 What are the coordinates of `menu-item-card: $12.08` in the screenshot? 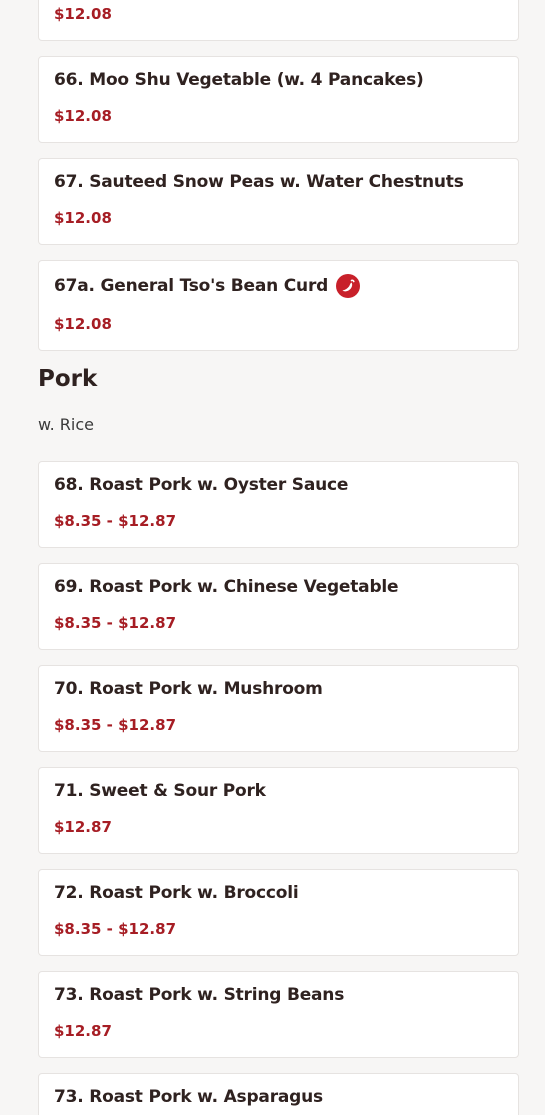 It's located at (278, 20).